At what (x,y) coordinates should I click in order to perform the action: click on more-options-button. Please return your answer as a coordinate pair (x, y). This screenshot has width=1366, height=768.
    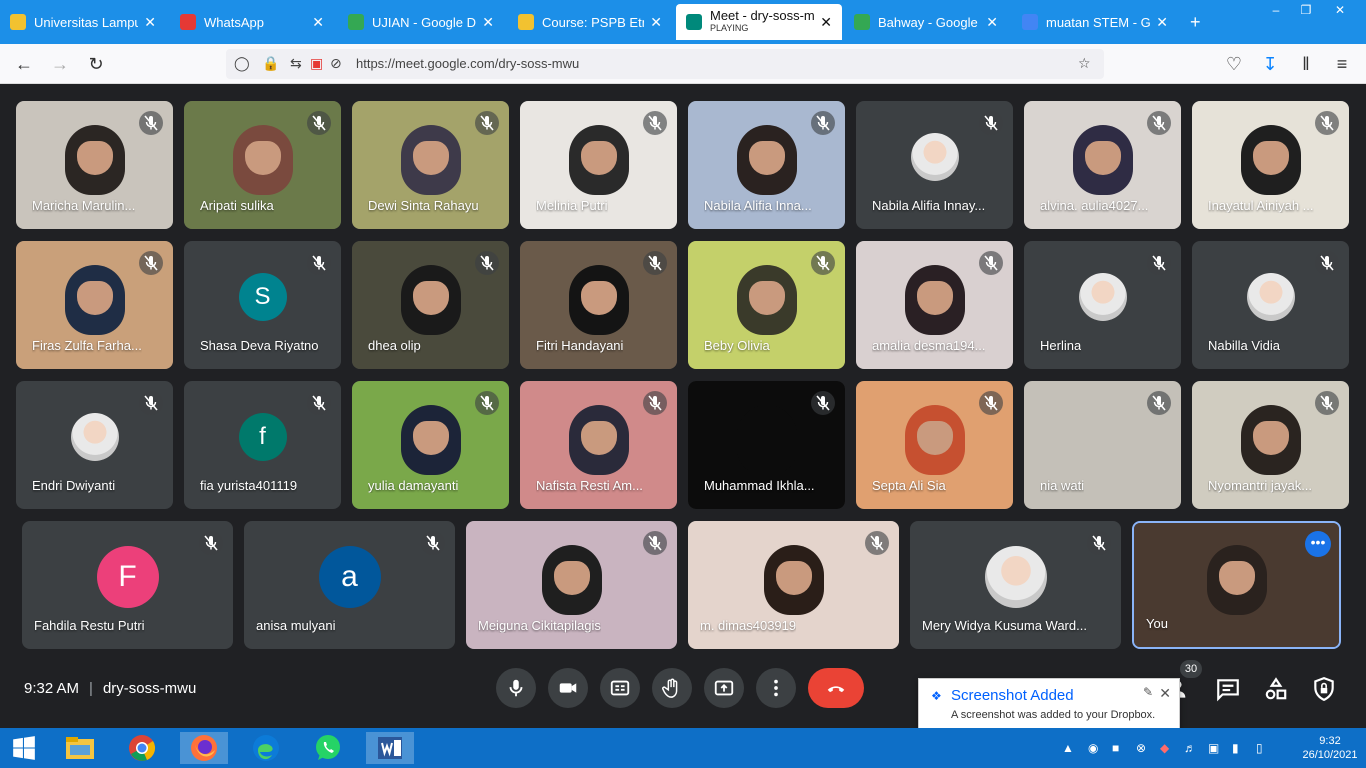
    Looking at the image, I should click on (776, 688).